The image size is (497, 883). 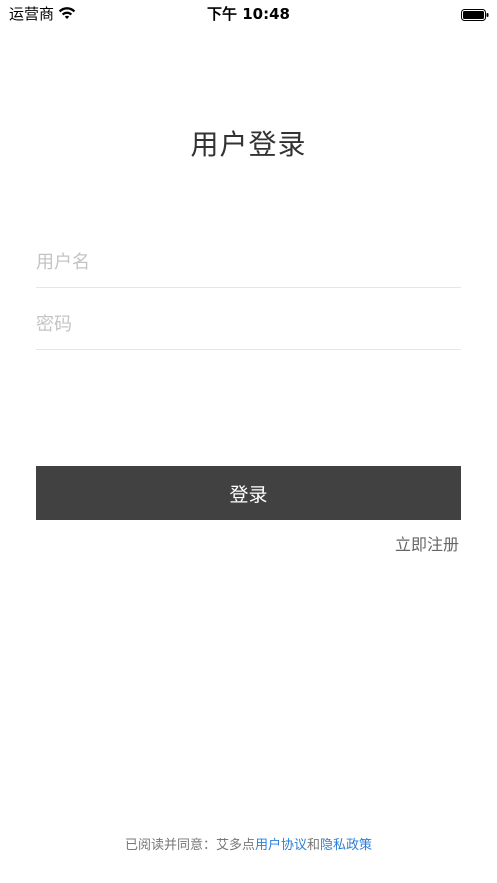 I want to click on page-title: 用户登录, so click(x=248, y=144).